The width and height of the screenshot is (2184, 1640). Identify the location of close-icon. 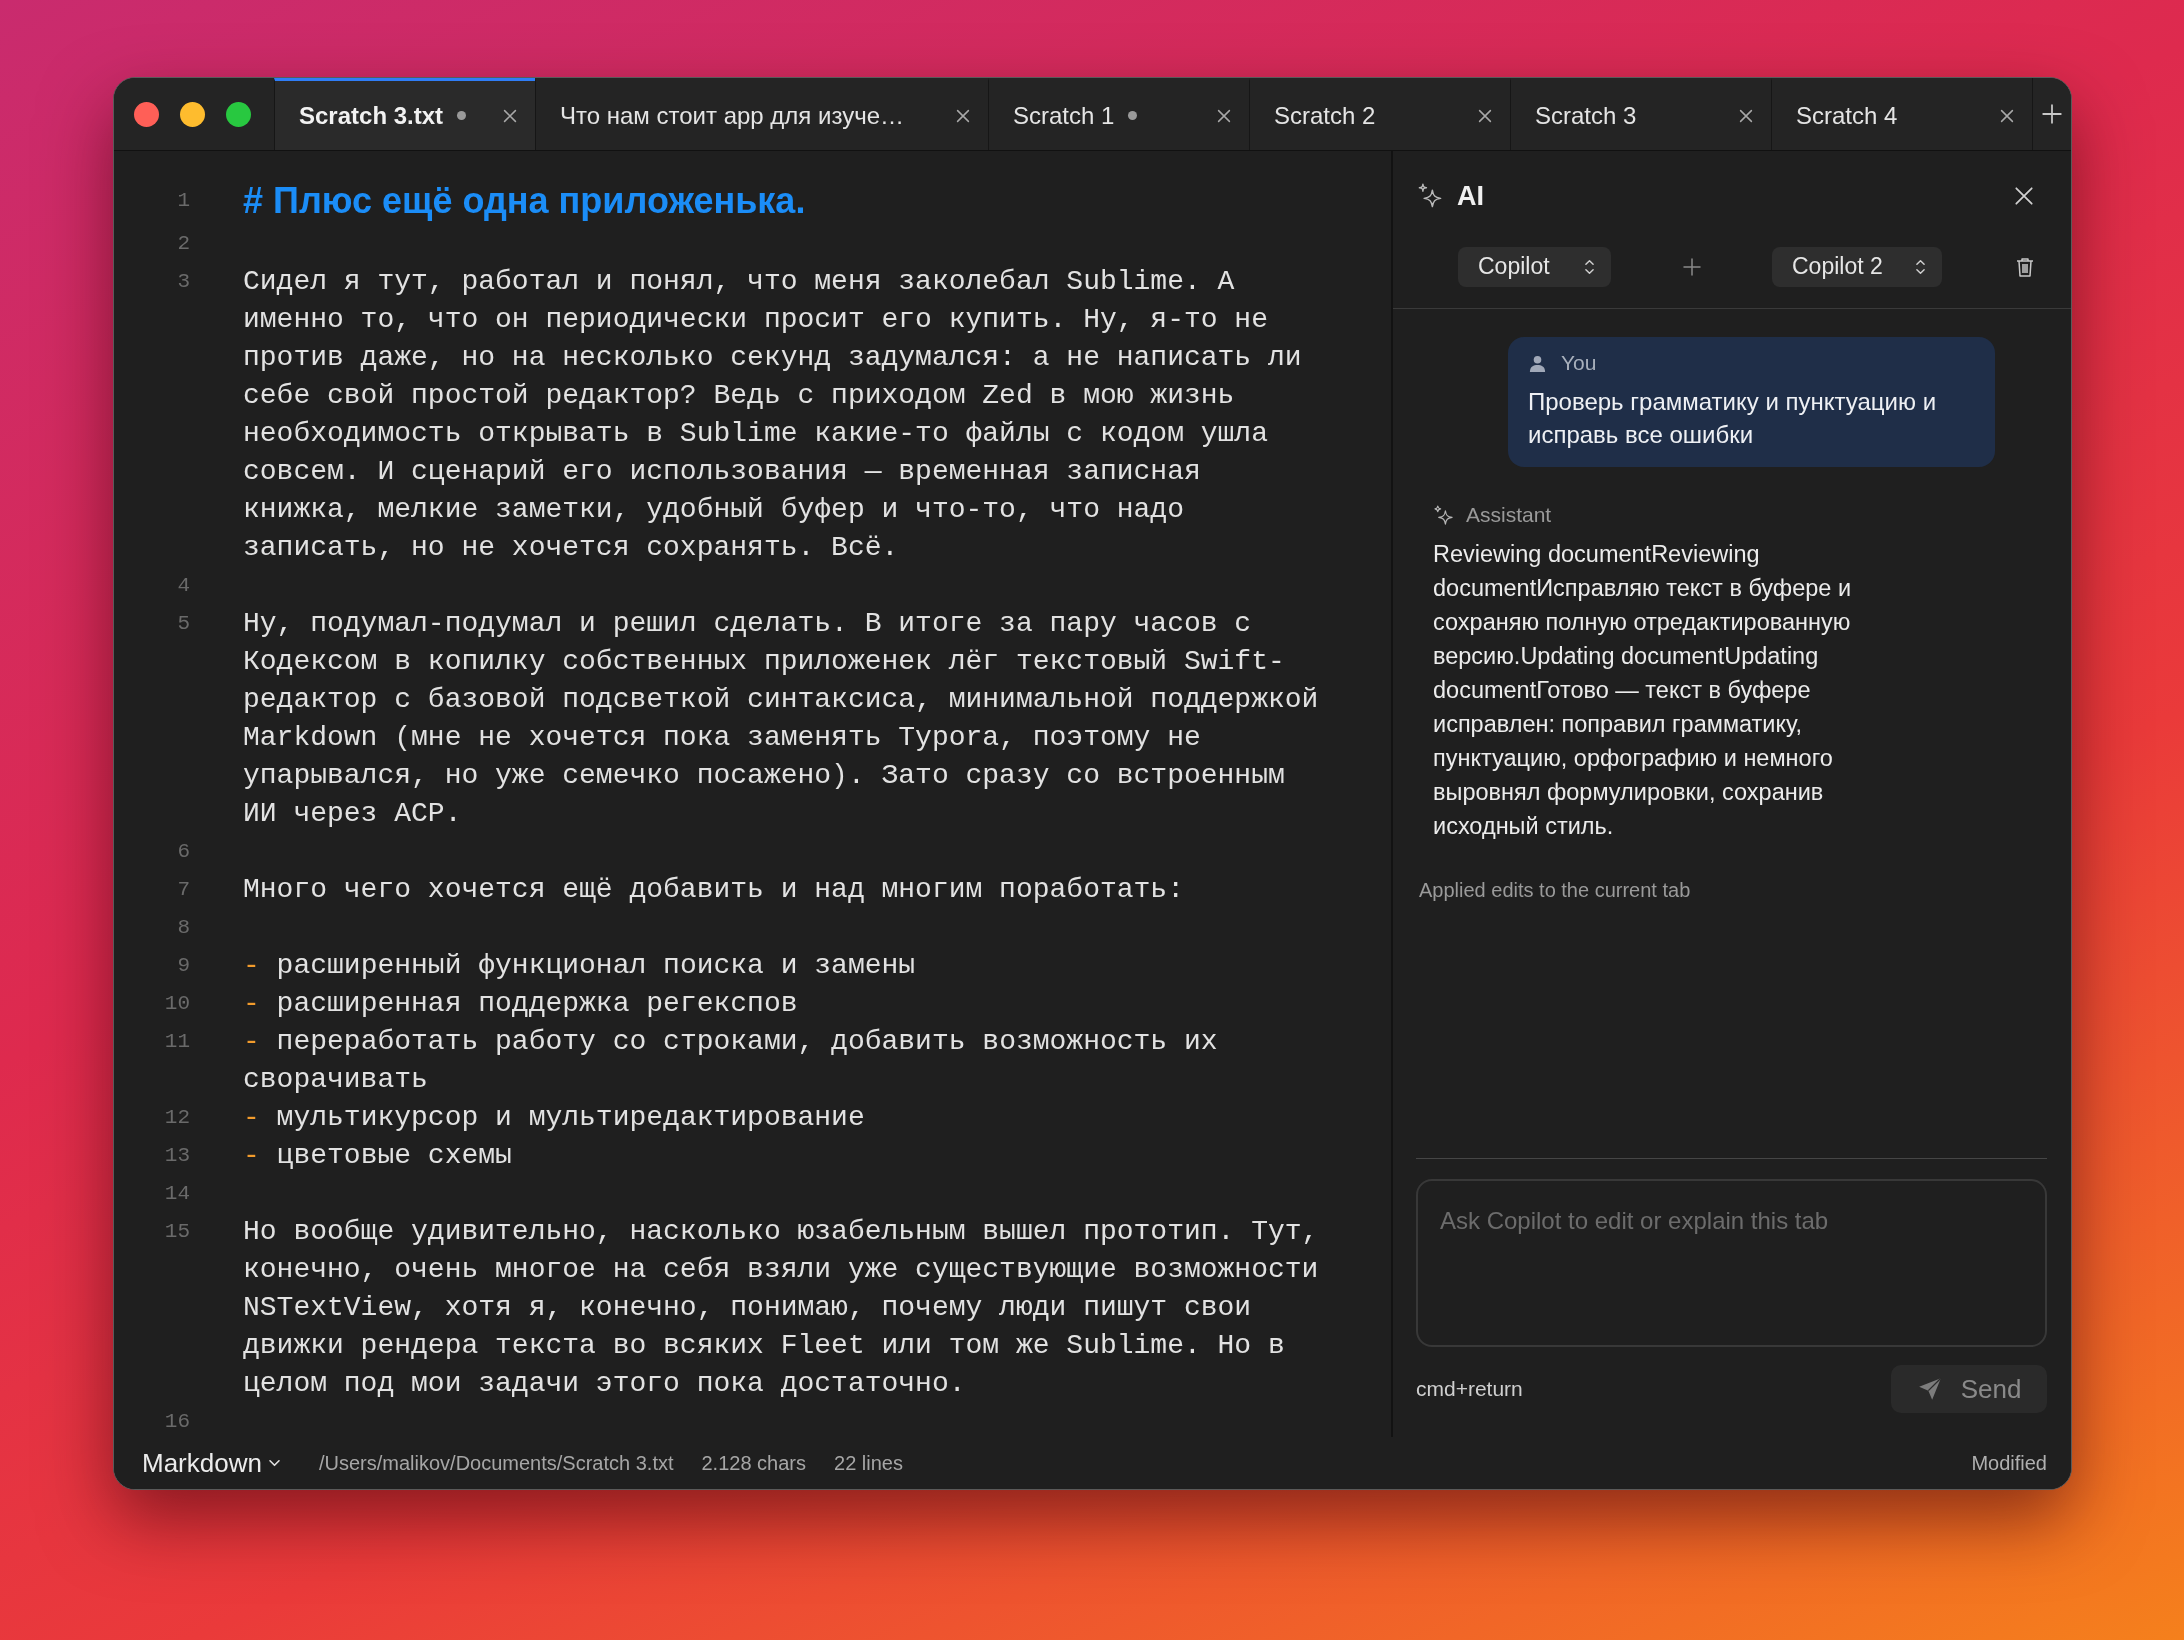
(2024, 196).